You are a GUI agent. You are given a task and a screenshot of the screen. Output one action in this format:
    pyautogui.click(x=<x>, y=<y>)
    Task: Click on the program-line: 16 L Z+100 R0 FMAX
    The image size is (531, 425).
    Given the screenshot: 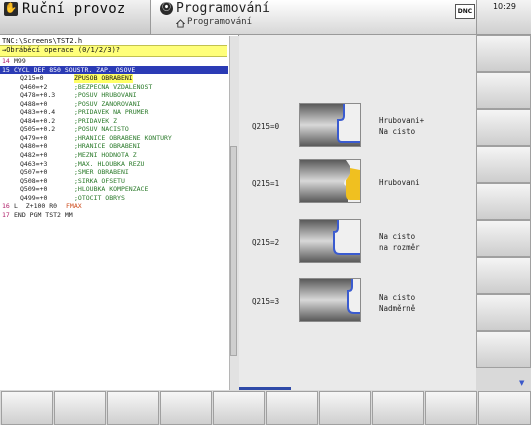 What is the action you would take?
    pyautogui.click(x=114, y=206)
    